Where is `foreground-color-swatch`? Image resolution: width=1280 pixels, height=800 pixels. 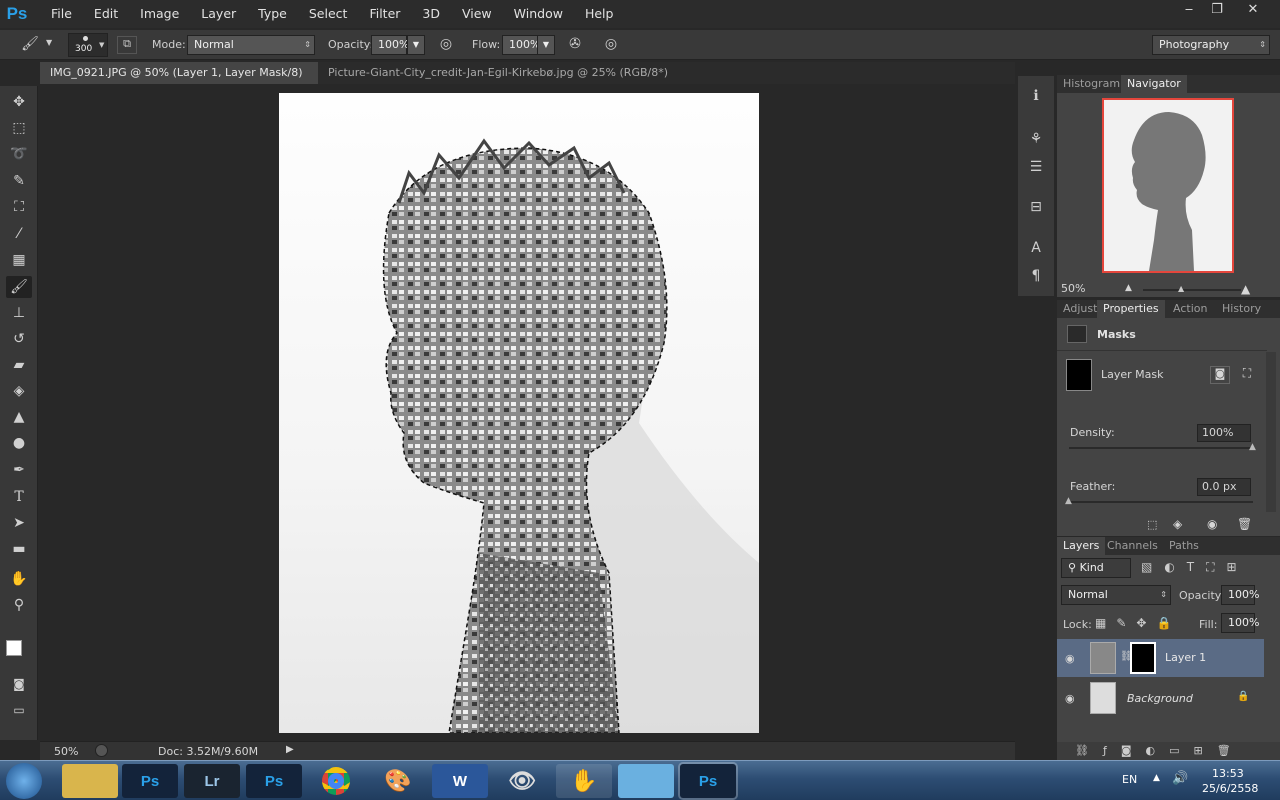
foreground-color-swatch is located at coordinates (14, 648).